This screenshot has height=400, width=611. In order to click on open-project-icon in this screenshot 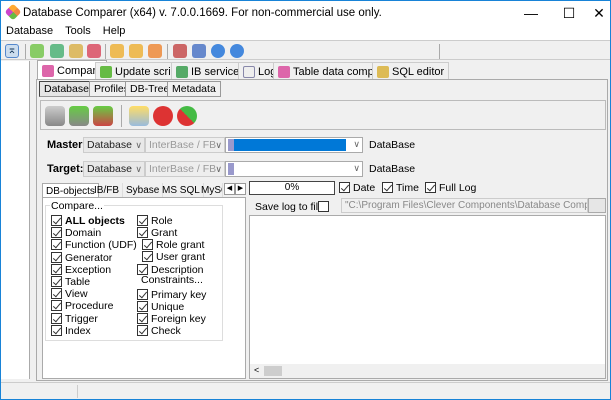, I will do `click(57, 51)`.